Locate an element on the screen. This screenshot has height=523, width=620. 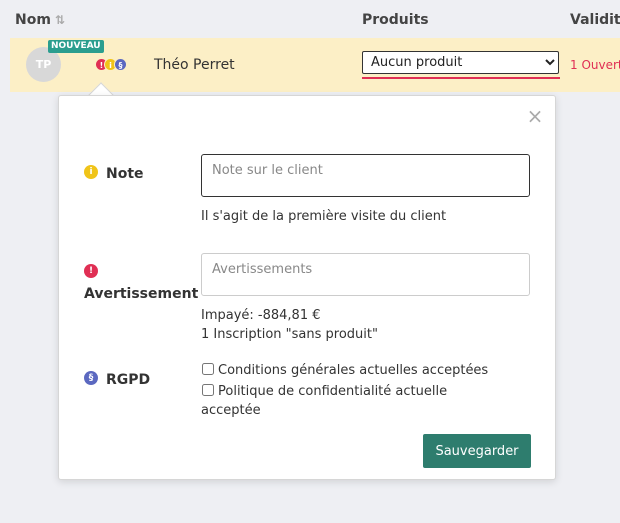
column-nom-label: Nom is located at coordinates (33, 20).